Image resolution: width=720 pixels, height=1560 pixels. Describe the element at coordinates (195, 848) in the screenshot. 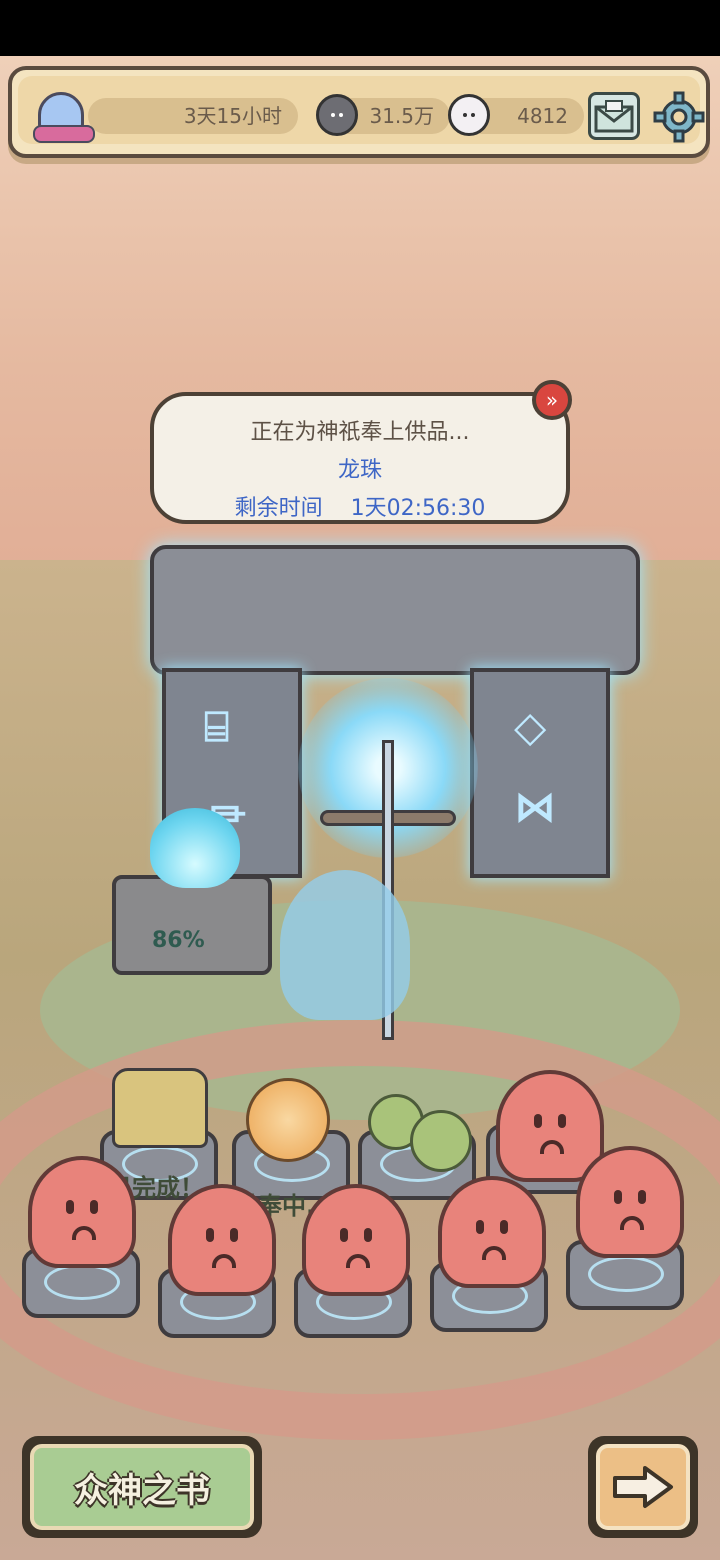

I see `blue-flame-icon` at that location.